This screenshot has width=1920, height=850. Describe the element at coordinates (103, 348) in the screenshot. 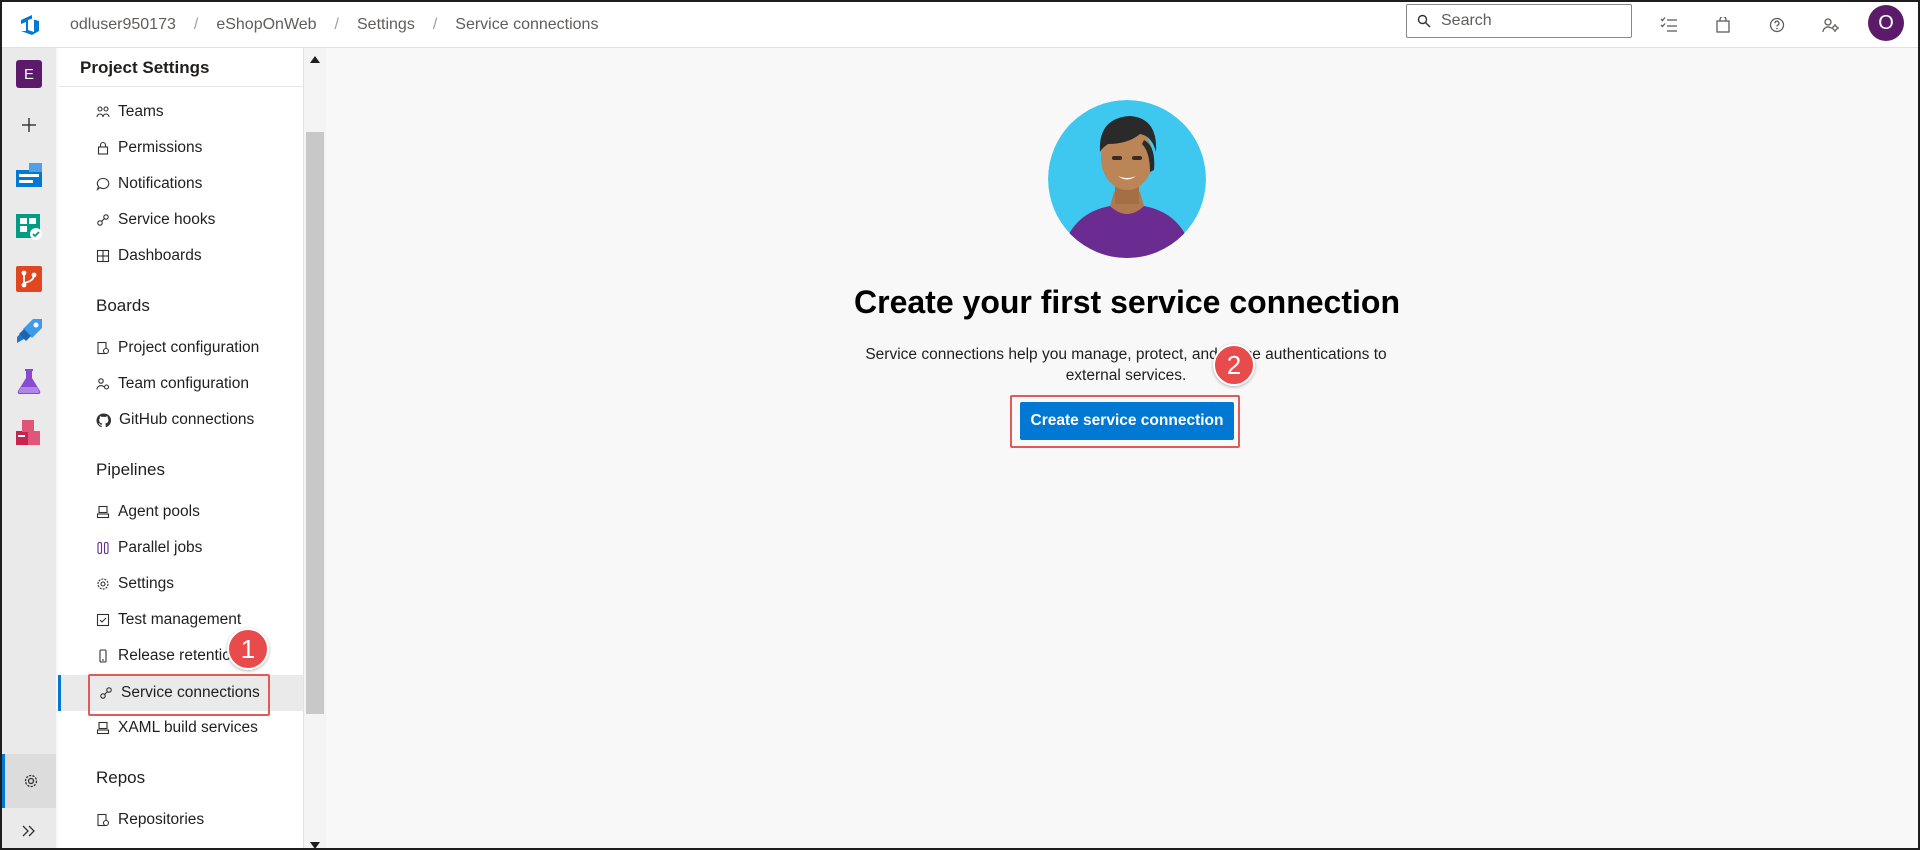

I see `settings-doc-icon` at that location.